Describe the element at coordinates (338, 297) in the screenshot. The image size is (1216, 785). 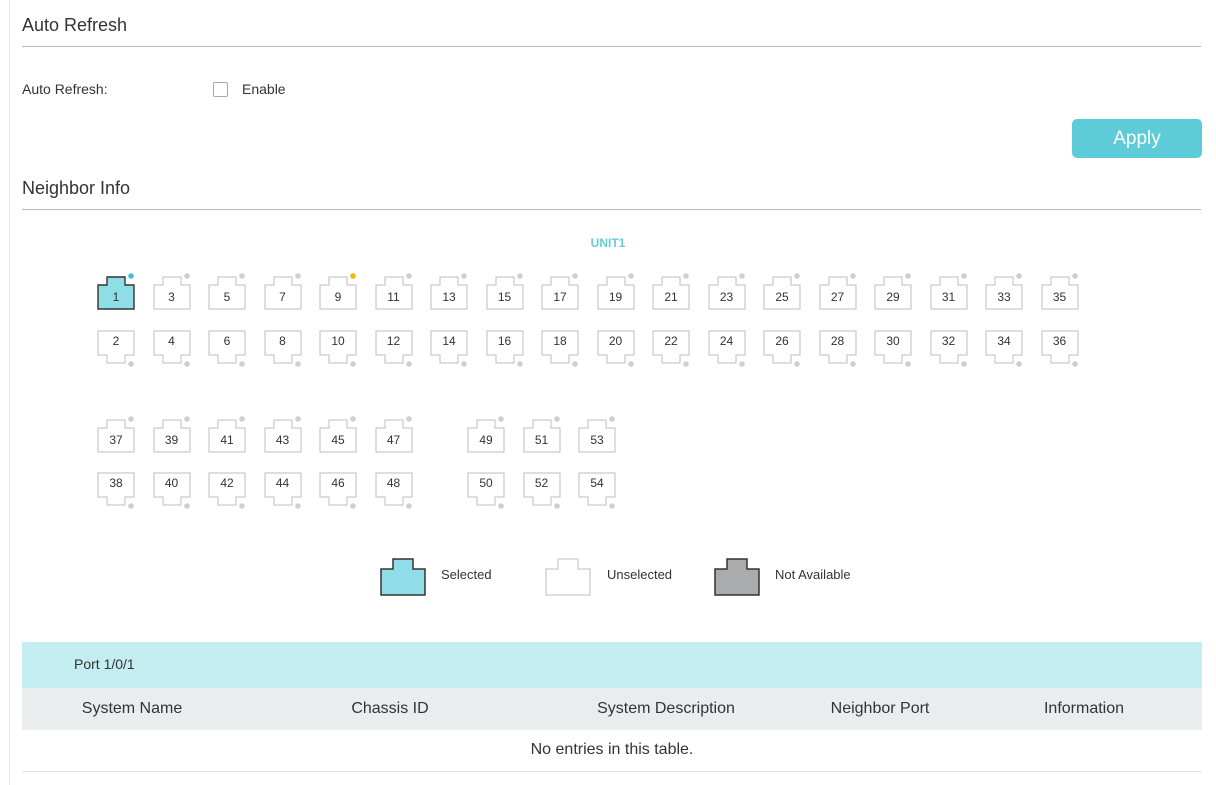
I see `port-number: 9` at that location.